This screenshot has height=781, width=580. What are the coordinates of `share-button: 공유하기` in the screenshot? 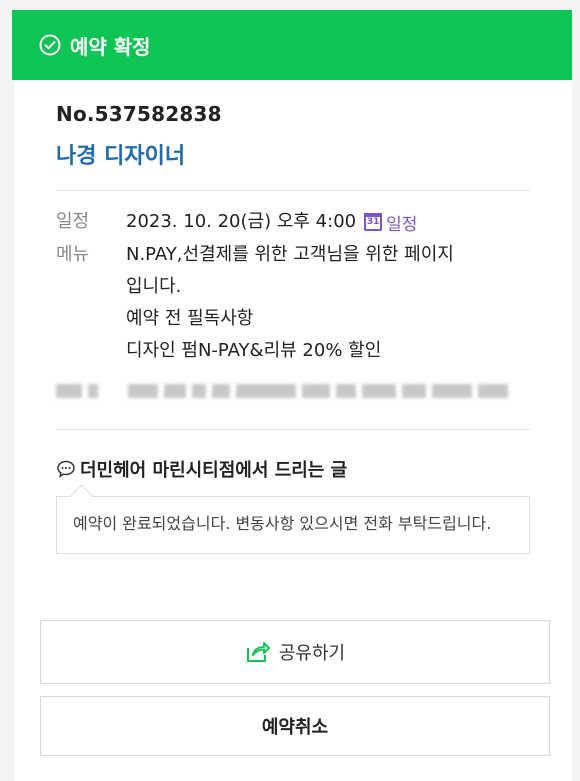 It's located at (295, 652).